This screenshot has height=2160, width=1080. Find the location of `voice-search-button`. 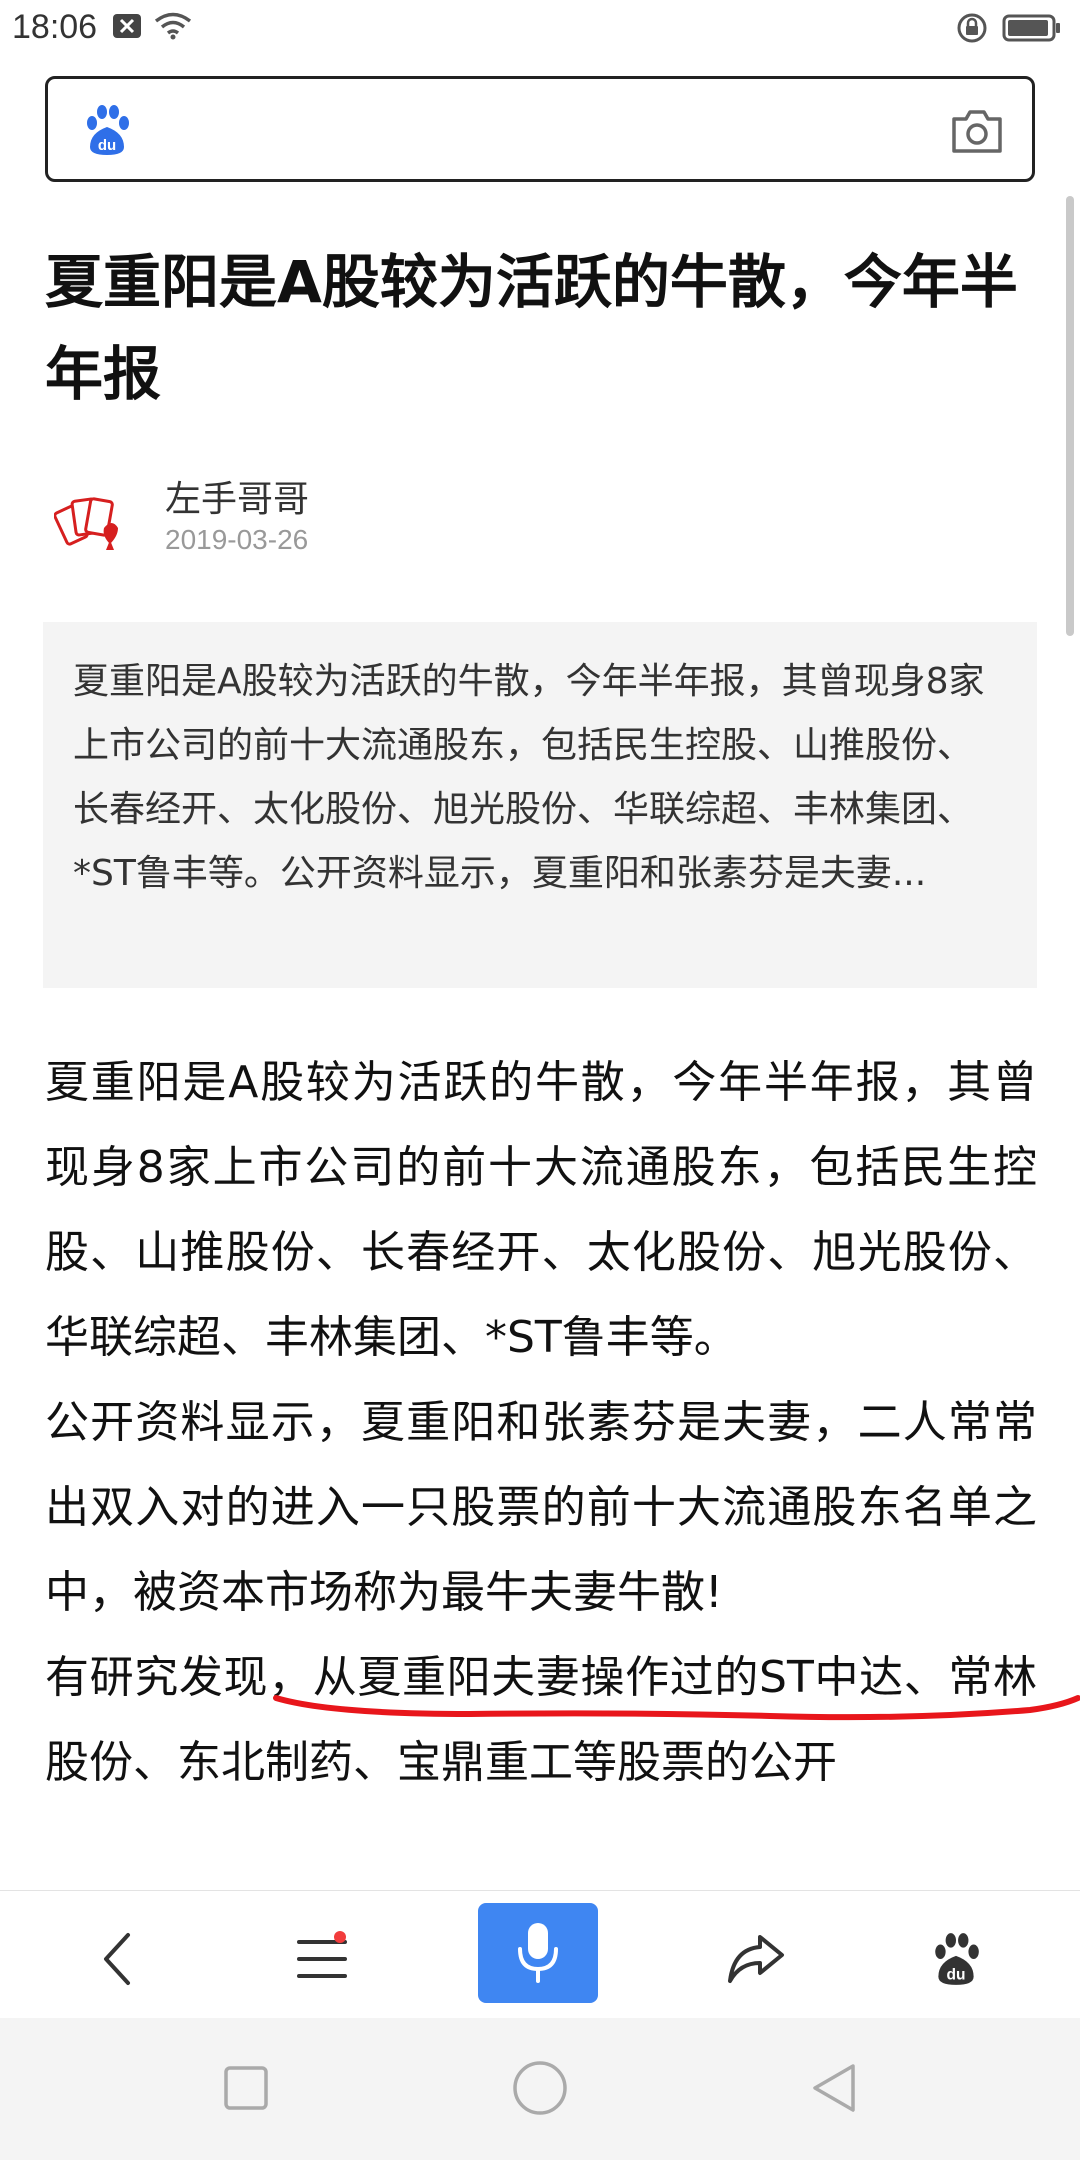

voice-search-button is located at coordinates (538, 1953).